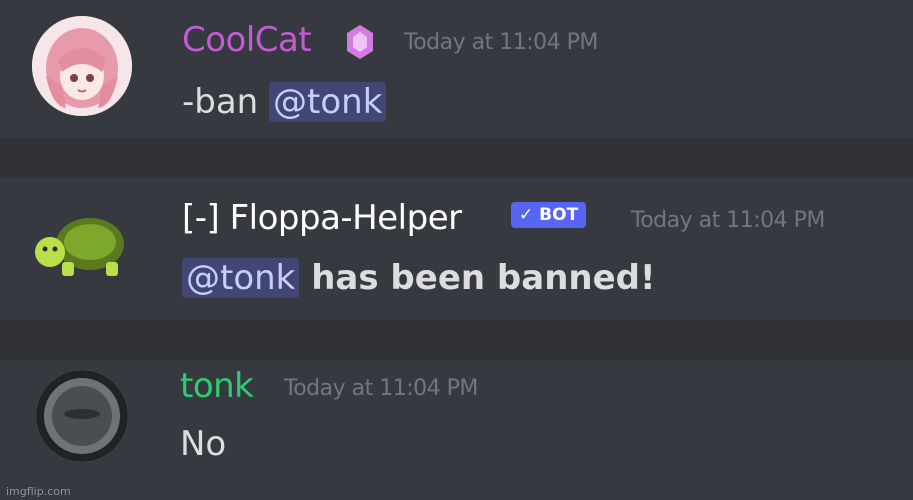 The height and width of the screenshot is (500, 913). Describe the element at coordinates (501, 42) in the screenshot. I see `coolcat-timestamp: Today at 11:04 PM` at that location.